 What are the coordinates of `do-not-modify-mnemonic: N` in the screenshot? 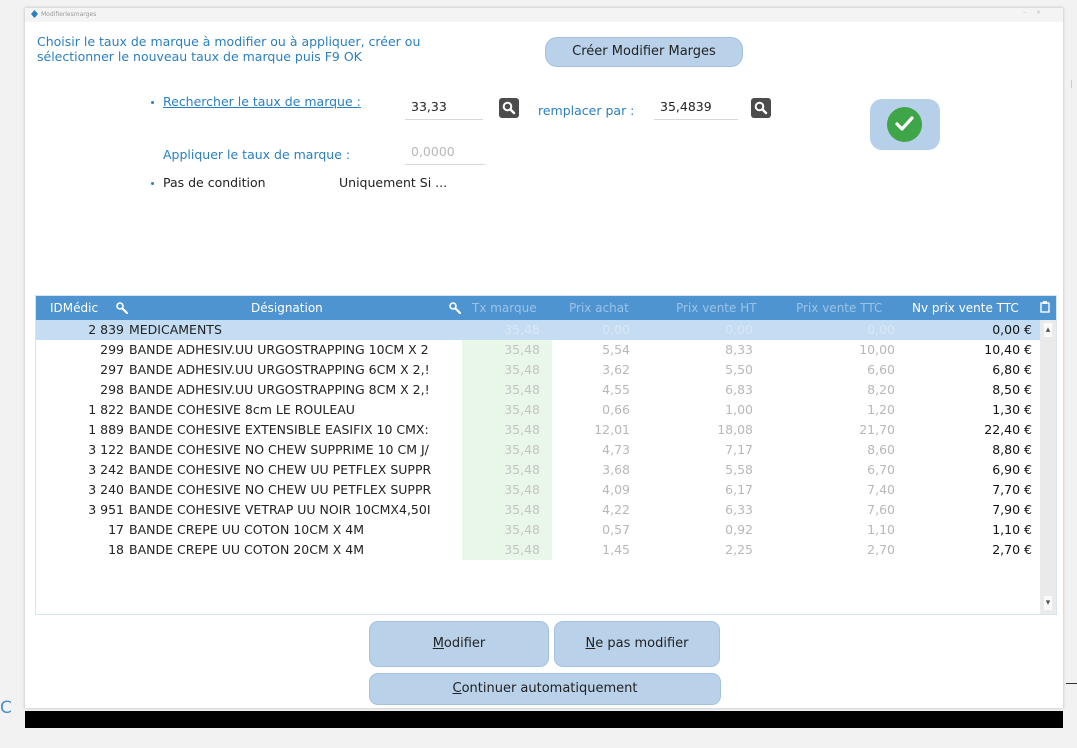 It's located at (590, 643).